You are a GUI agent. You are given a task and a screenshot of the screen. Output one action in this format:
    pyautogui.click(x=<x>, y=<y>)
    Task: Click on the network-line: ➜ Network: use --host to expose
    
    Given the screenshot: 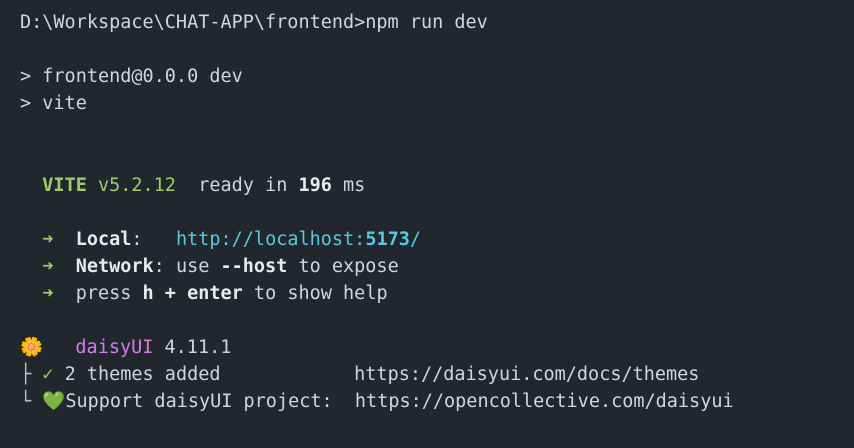 What is the action you would take?
    pyautogui.click(x=209, y=266)
    